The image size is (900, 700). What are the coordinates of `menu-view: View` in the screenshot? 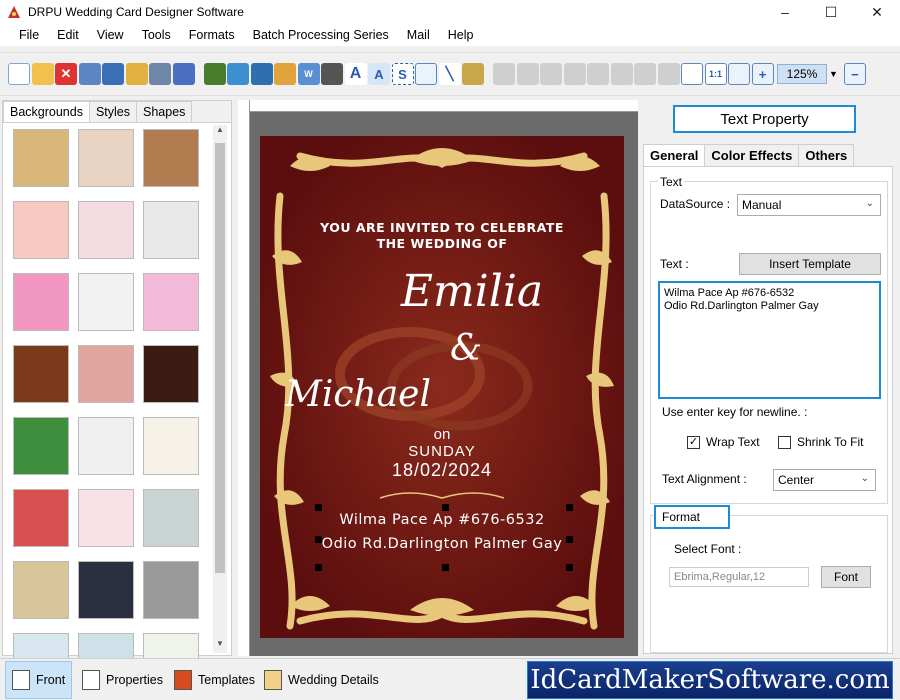 It's located at (110, 35).